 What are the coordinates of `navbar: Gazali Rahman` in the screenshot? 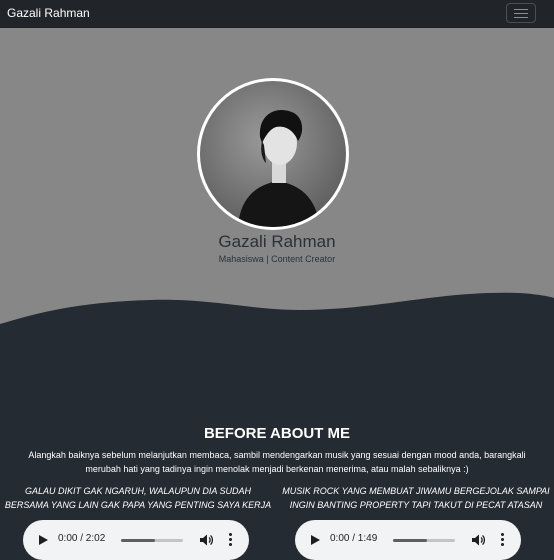 It's located at (277, 14).